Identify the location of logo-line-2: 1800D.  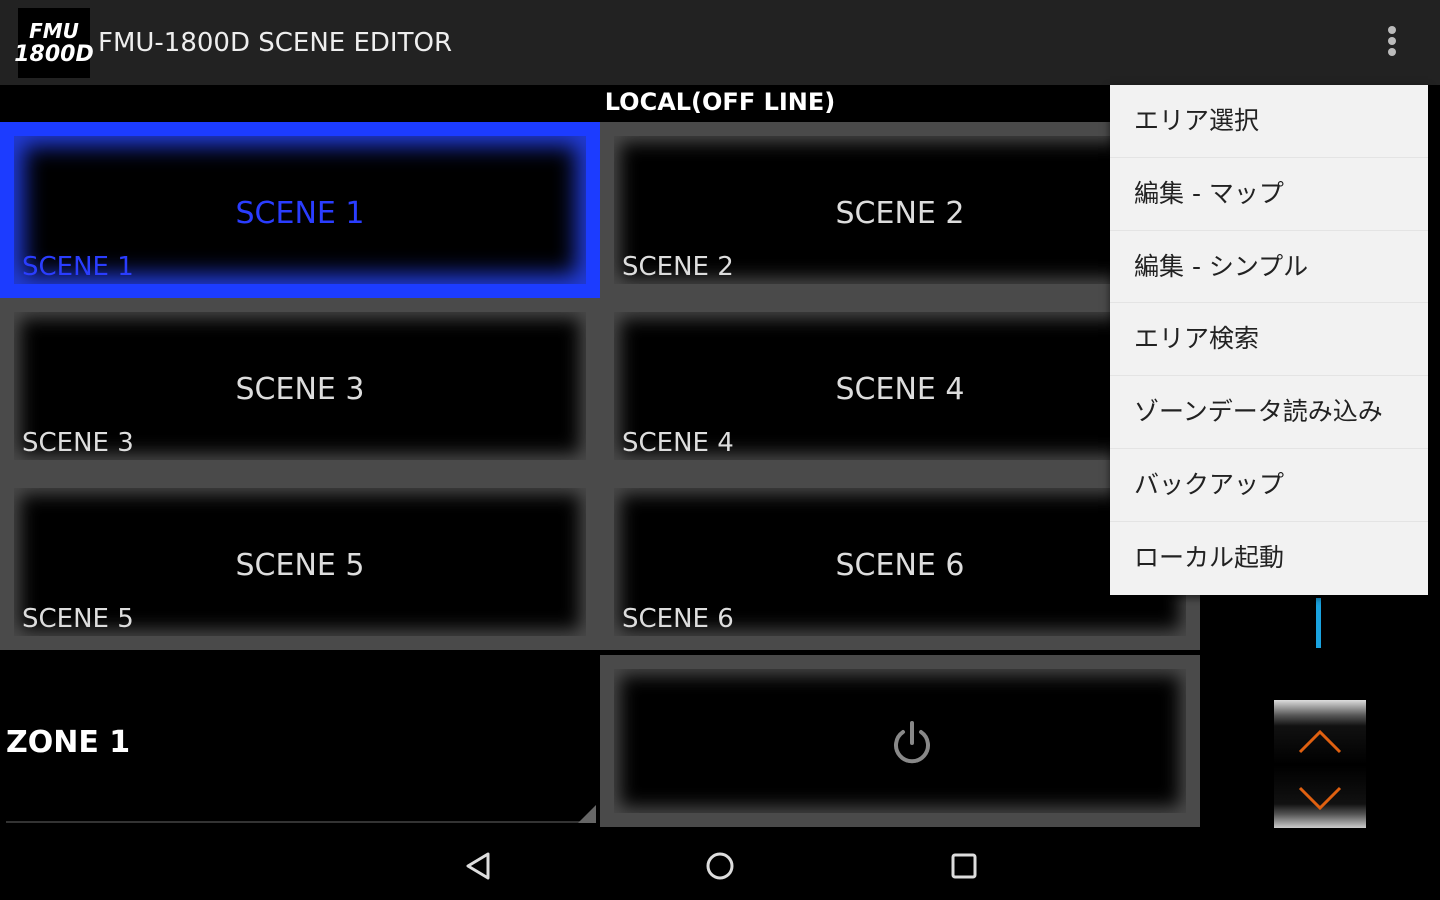
(54, 54).